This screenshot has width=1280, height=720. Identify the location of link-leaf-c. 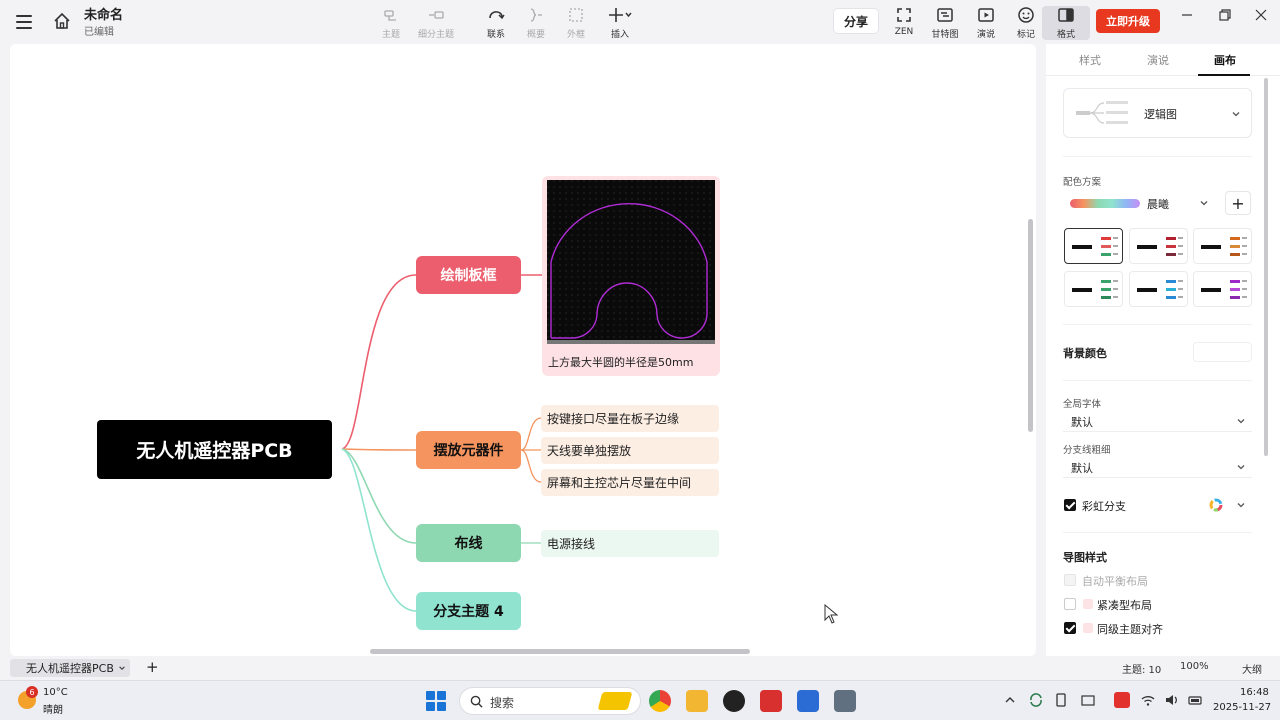
(531, 466).